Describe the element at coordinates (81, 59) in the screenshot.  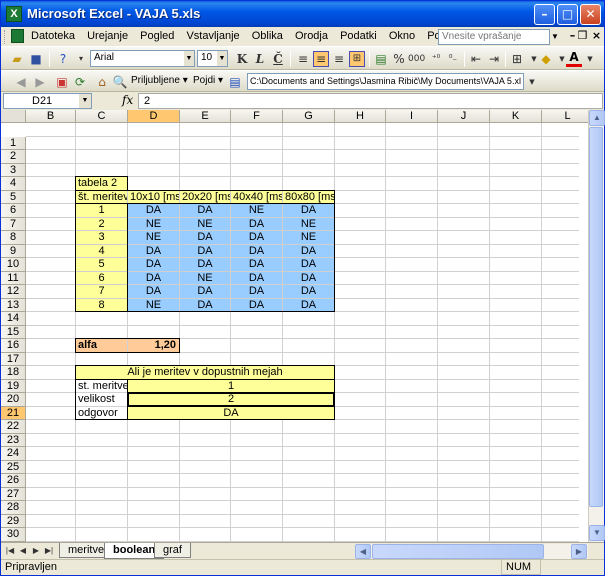
I see `toolbar-options-icon: ▾` at that location.